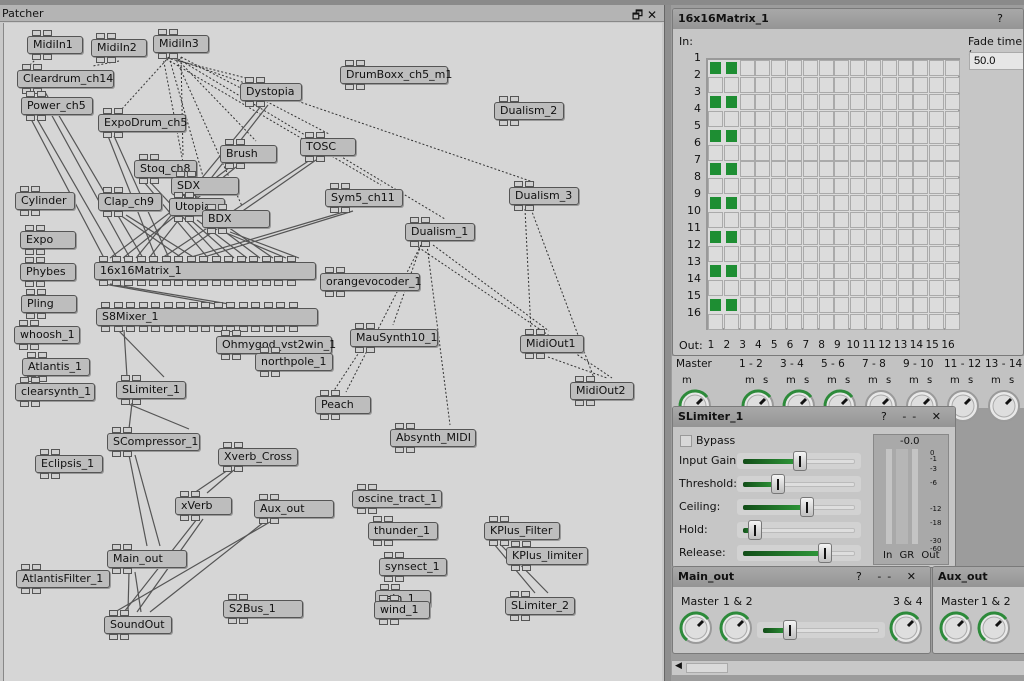 The image size is (1024, 681). What do you see at coordinates (696, 628) in the screenshot?
I see `knob` at bounding box center [696, 628].